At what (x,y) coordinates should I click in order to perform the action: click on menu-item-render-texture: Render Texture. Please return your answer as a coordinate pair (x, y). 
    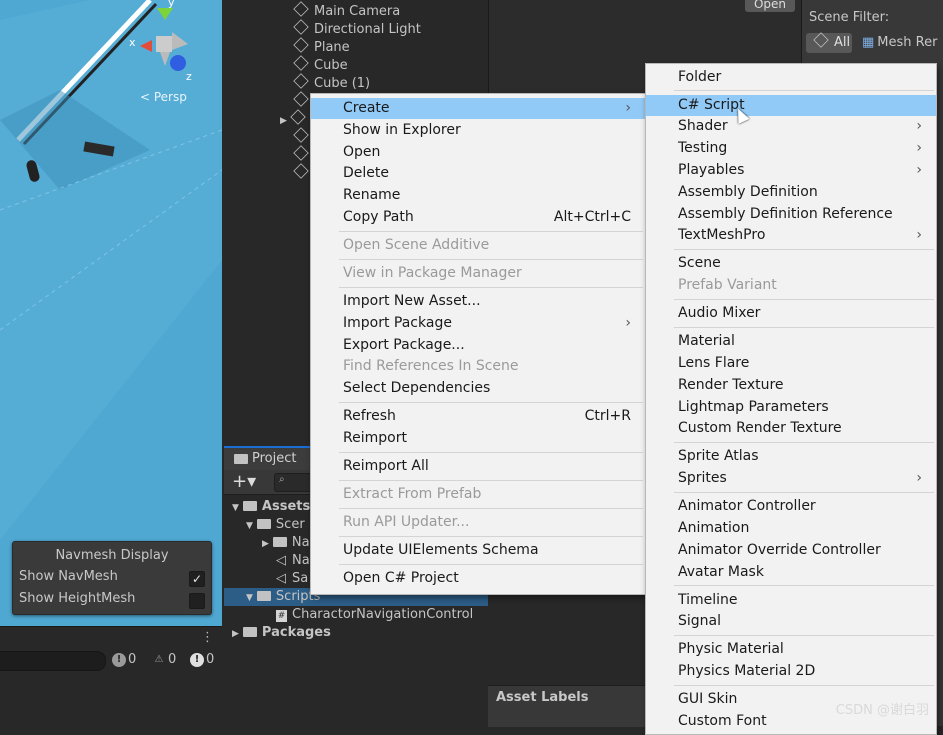
    Looking at the image, I should click on (791, 385).